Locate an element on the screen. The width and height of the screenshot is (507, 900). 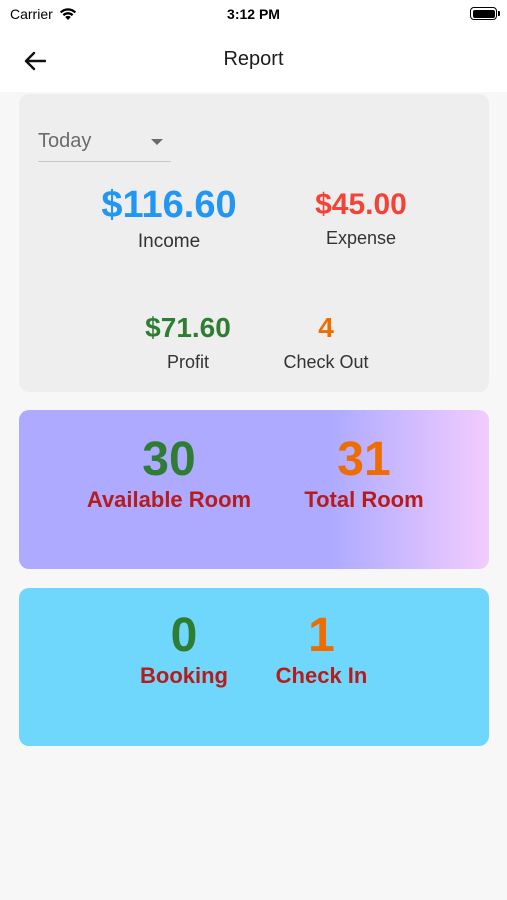
period-dropdown: Today is located at coordinates (104, 145).